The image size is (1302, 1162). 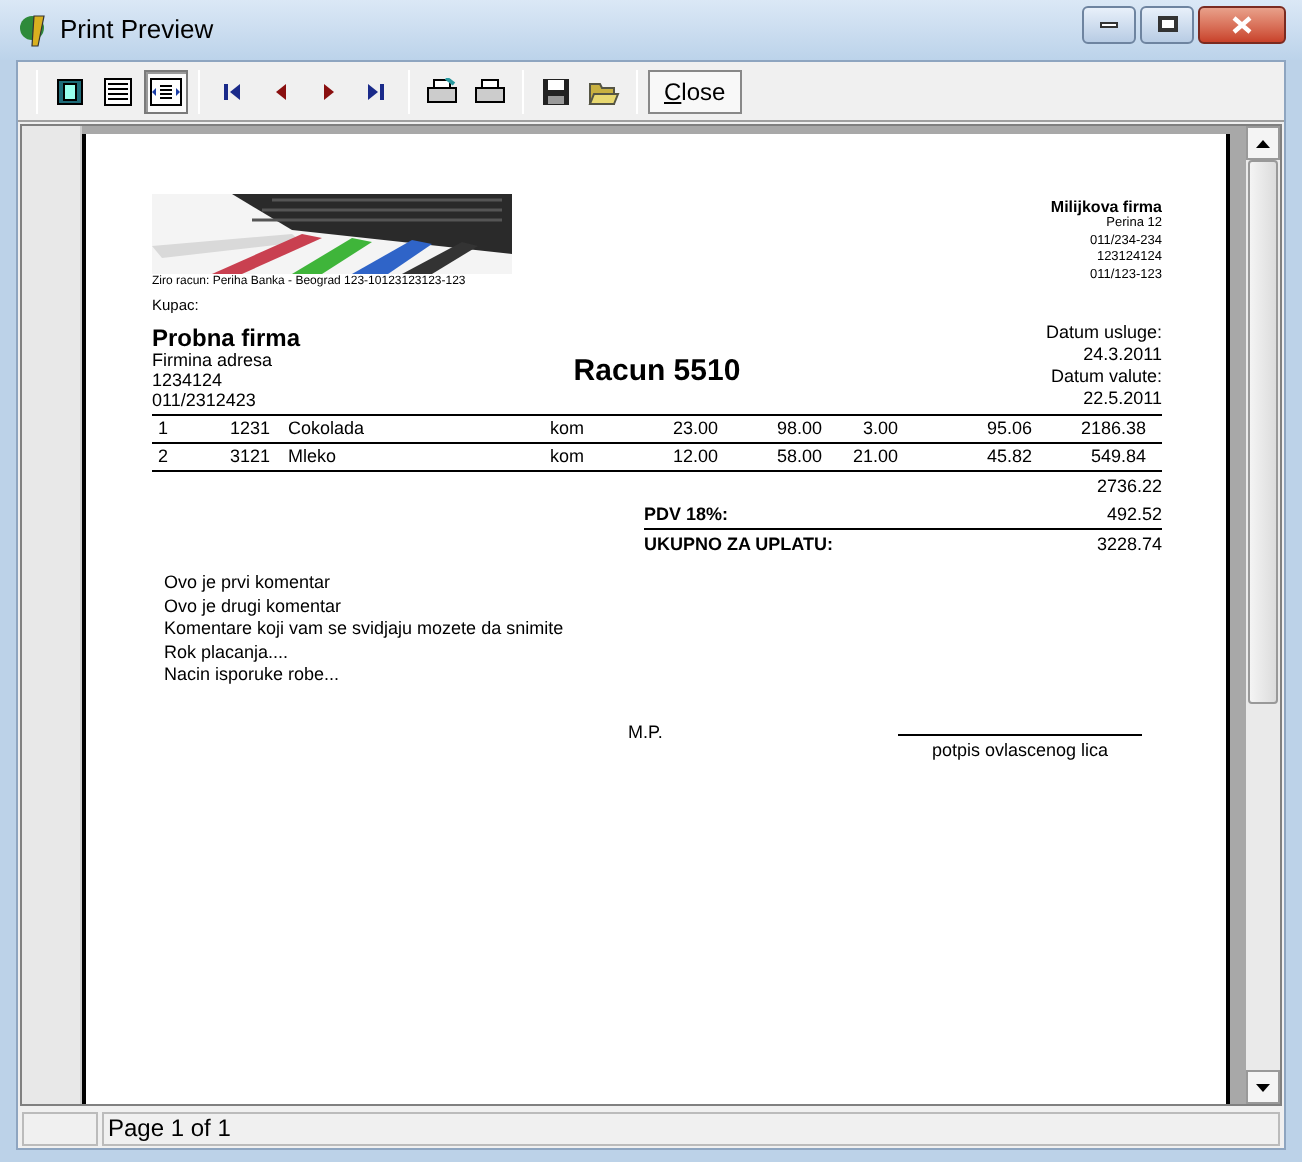 I want to click on close-icon, so click(x=1242, y=24).